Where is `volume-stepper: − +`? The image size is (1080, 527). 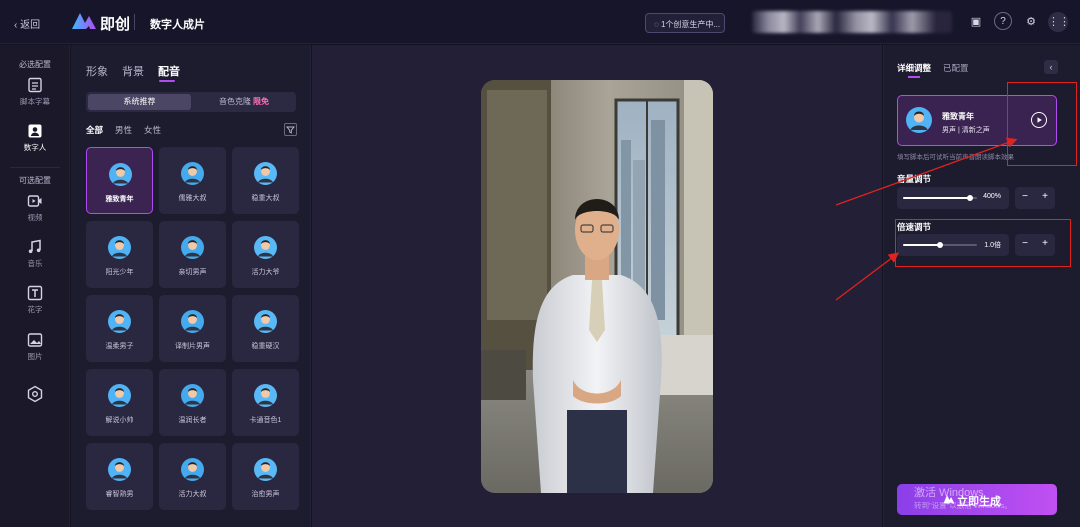
volume-stepper: − + is located at coordinates (1035, 198).